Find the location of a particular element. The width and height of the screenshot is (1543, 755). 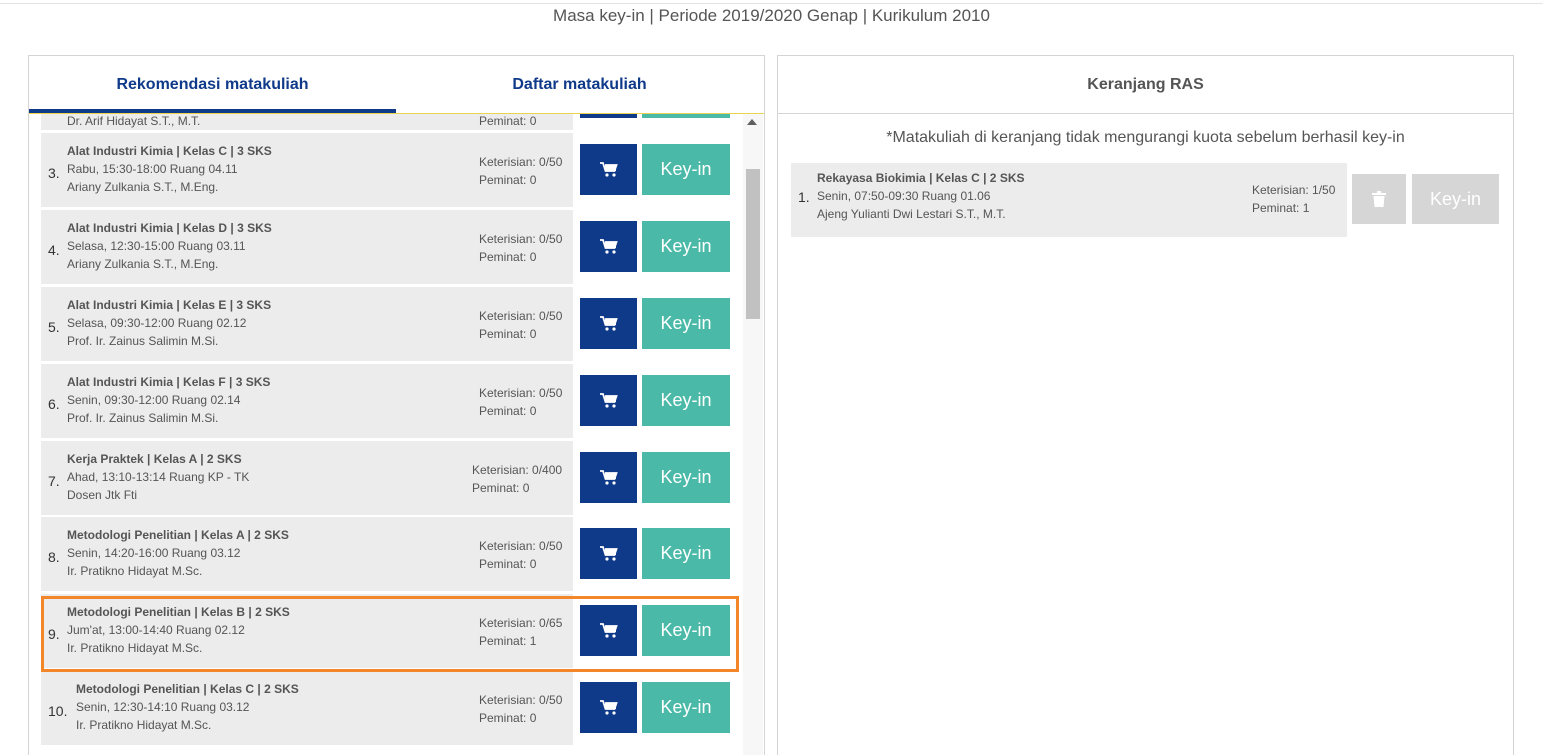

tab-daftar: Daftar matakuliah is located at coordinates (579, 84).